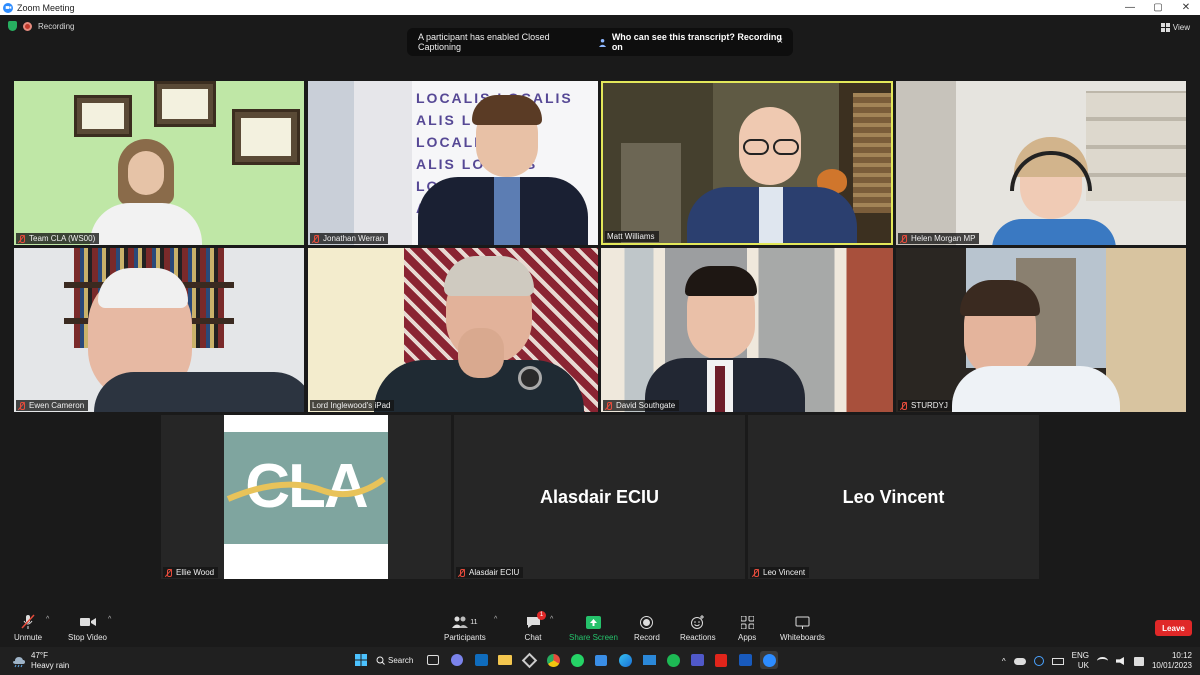  Describe the element at coordinates (1119, 661) in the screenshot. I see `volume-icon` at that location.